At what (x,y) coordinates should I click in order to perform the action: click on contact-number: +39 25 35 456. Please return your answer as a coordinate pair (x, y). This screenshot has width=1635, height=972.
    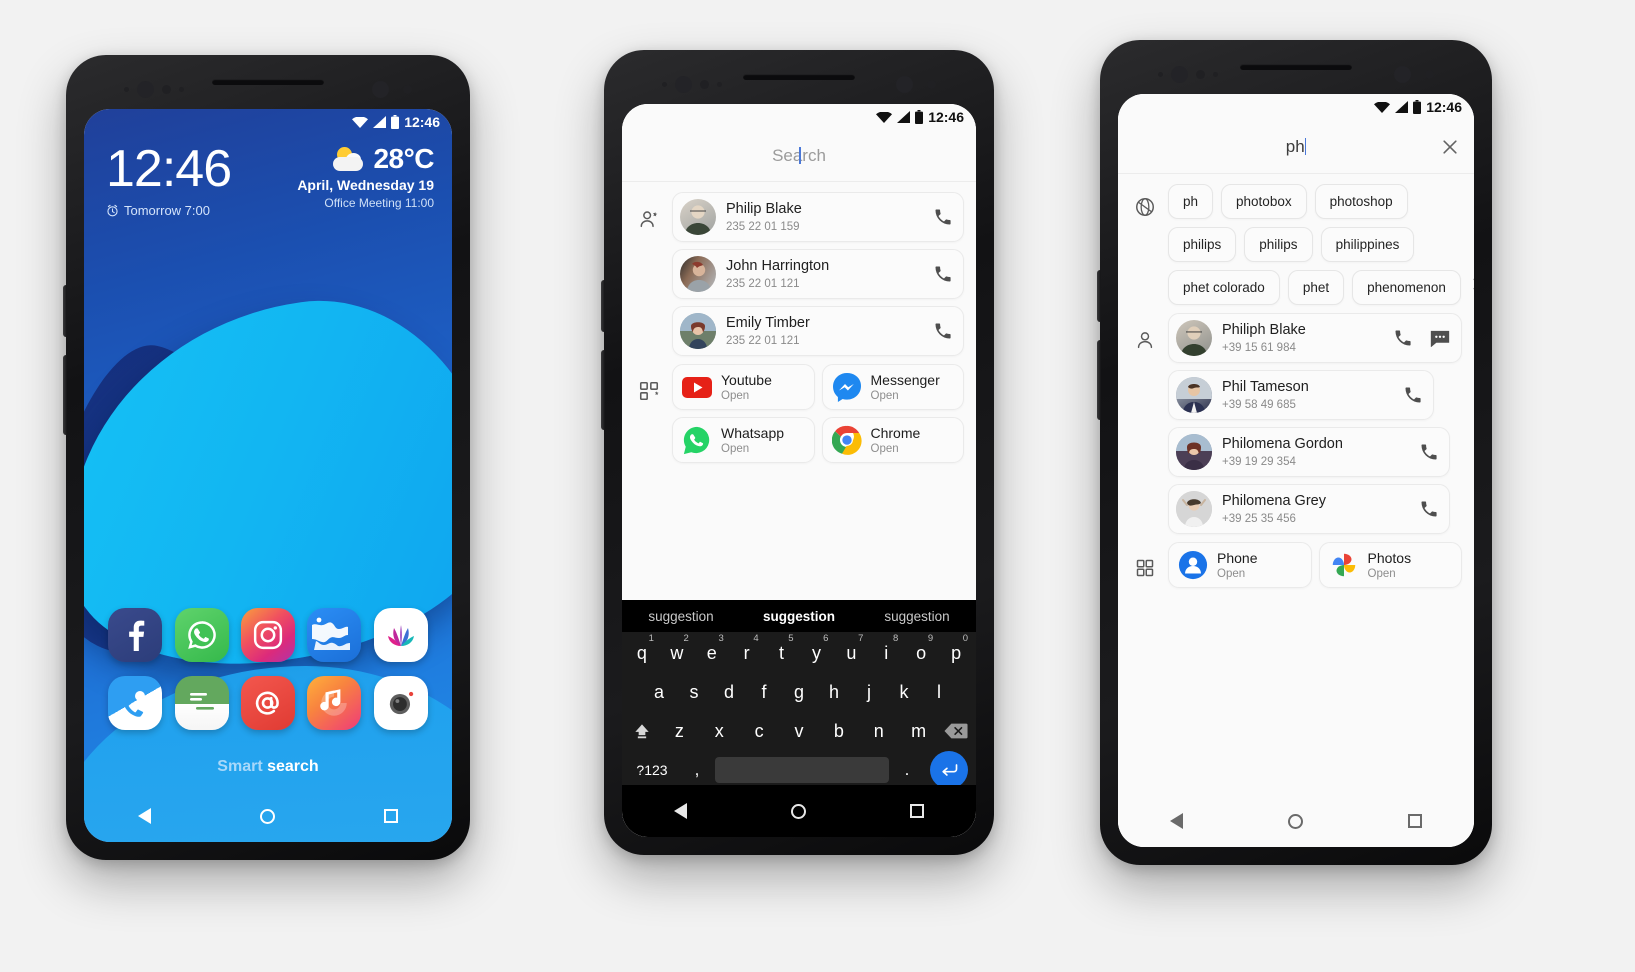
    Looking at the image, I should click on (1259, 518).